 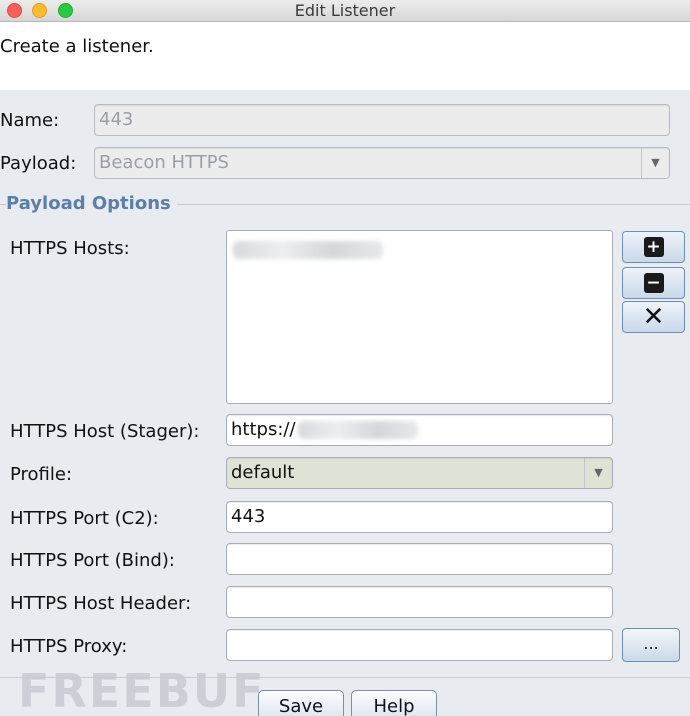 What do you see at coordinates (394, 703) in the screenshot?
I see `help-button: Help` at bounding box center [394, 703].